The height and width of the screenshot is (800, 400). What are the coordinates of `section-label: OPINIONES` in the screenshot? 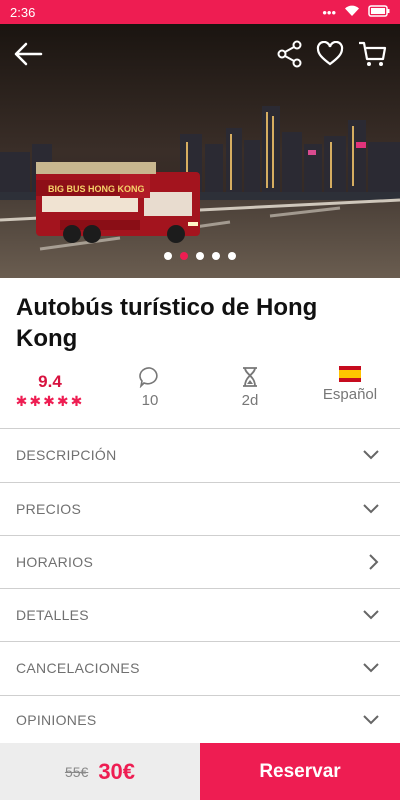 It's located at (56, 719).